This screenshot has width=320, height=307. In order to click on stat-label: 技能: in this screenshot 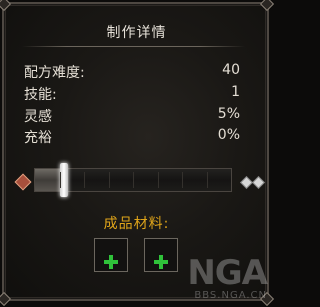, I will do `click(40, 95)`.